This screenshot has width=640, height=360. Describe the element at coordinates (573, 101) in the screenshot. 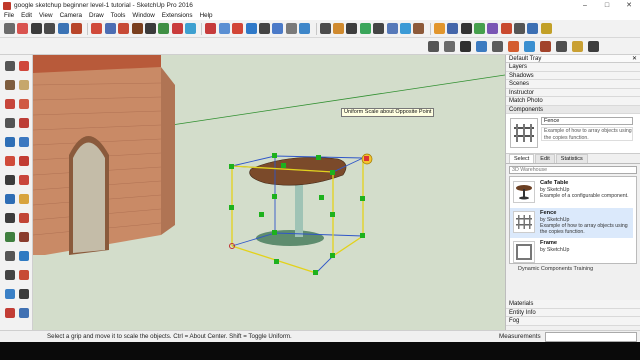

I see `section-match-photo: Match Photo` at that location.